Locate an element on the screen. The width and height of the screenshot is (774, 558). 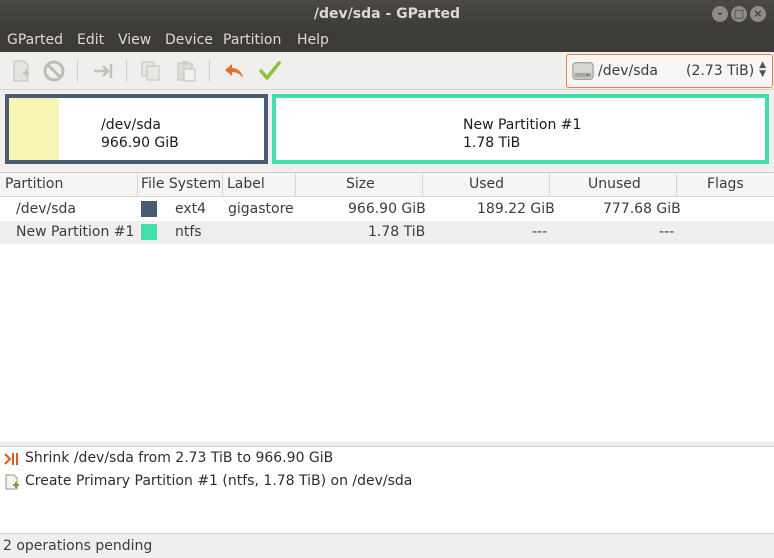
menu-gparted: GParted is located at coordinates (35, 40).